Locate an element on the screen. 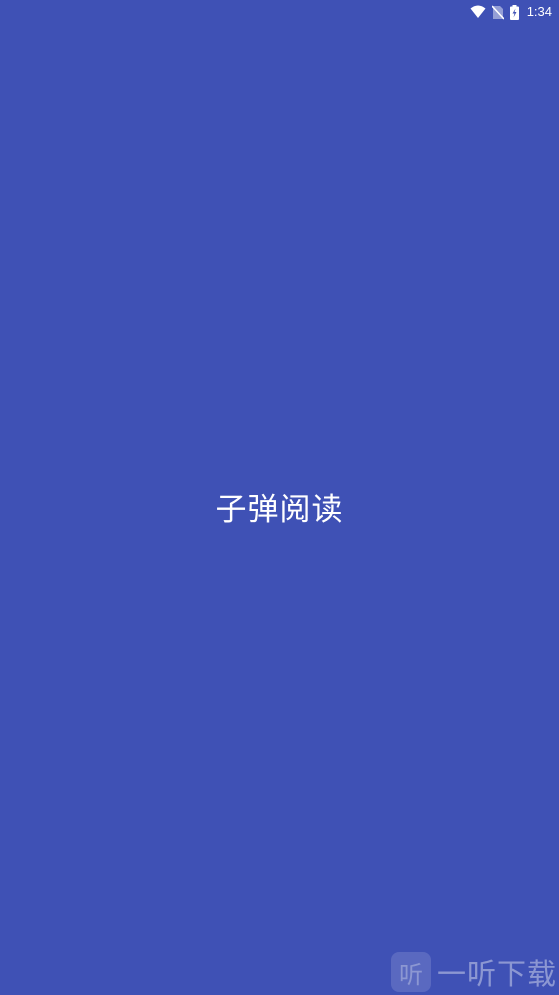 Image resolution: width=559 pixels, height=995 pixels. status-icons: 1:34 is located at coordinates (511, 12).